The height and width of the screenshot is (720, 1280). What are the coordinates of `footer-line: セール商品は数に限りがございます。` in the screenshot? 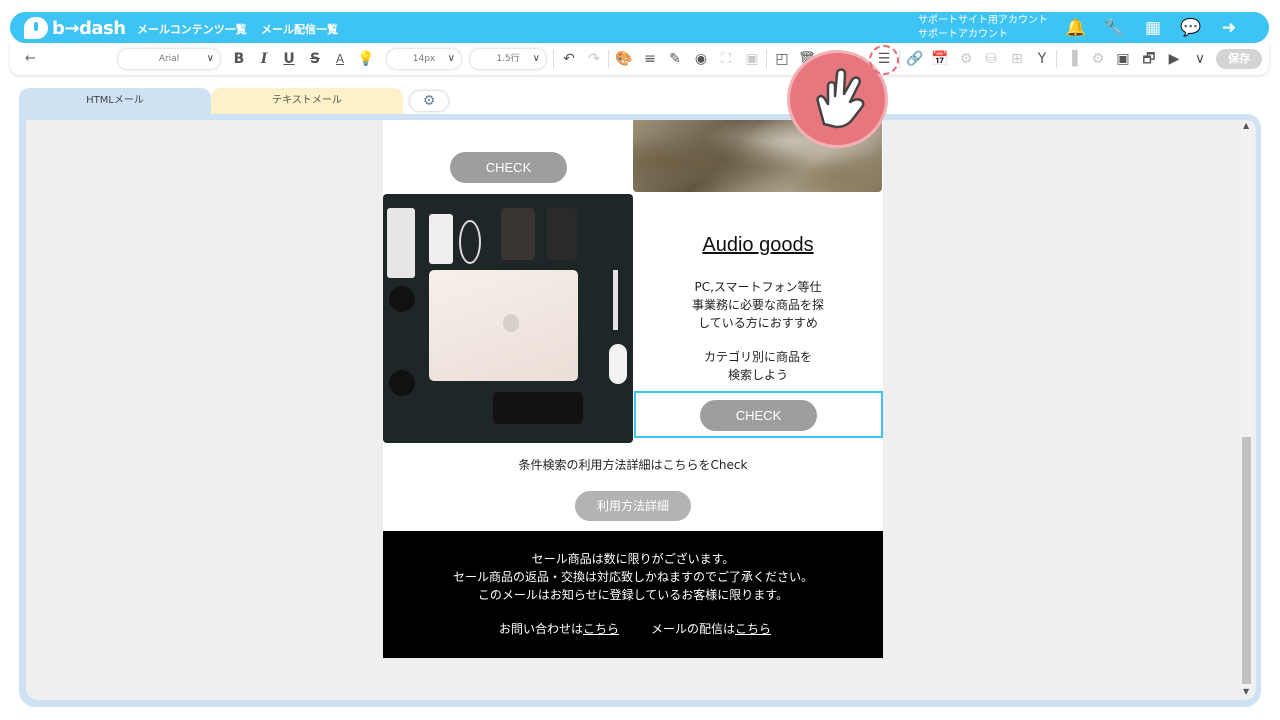 It's located at (633, 559).